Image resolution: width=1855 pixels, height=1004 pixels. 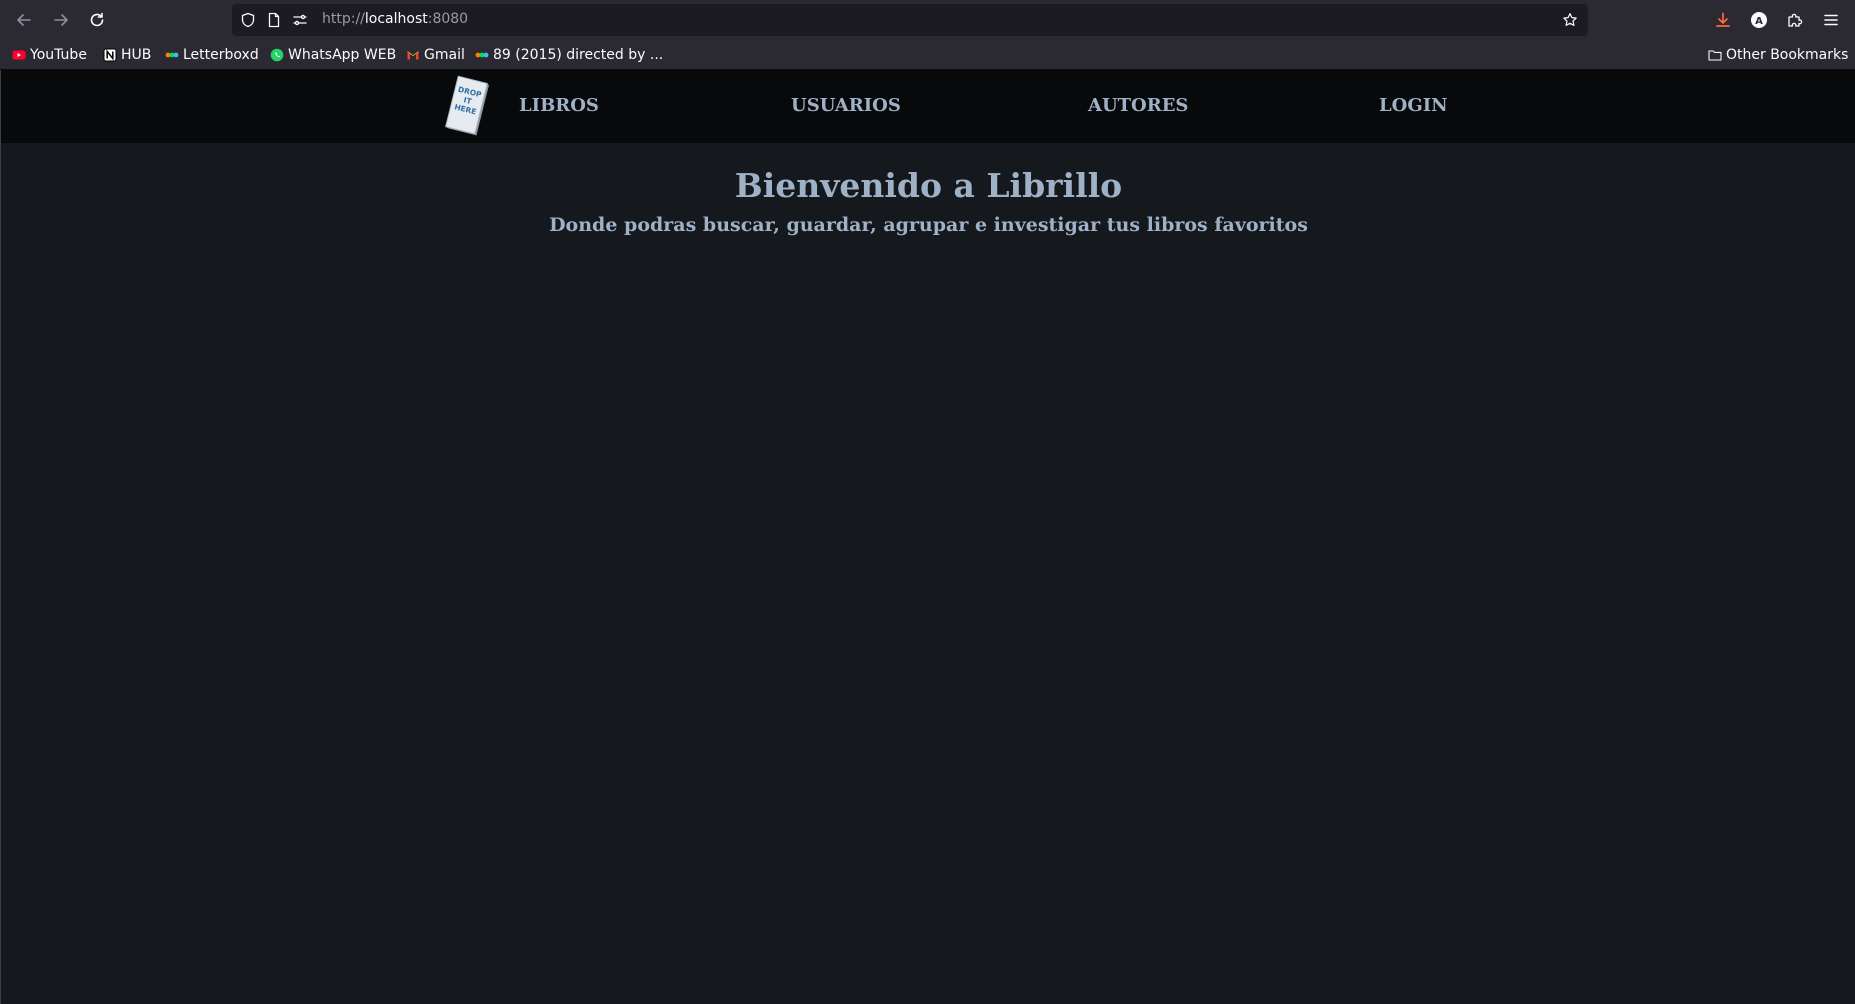 What do you see at coordinates (1787, 55) in the screenshot?
I see `bookmark-label: Other Bookmarks` at bounding box center [1787, 55].